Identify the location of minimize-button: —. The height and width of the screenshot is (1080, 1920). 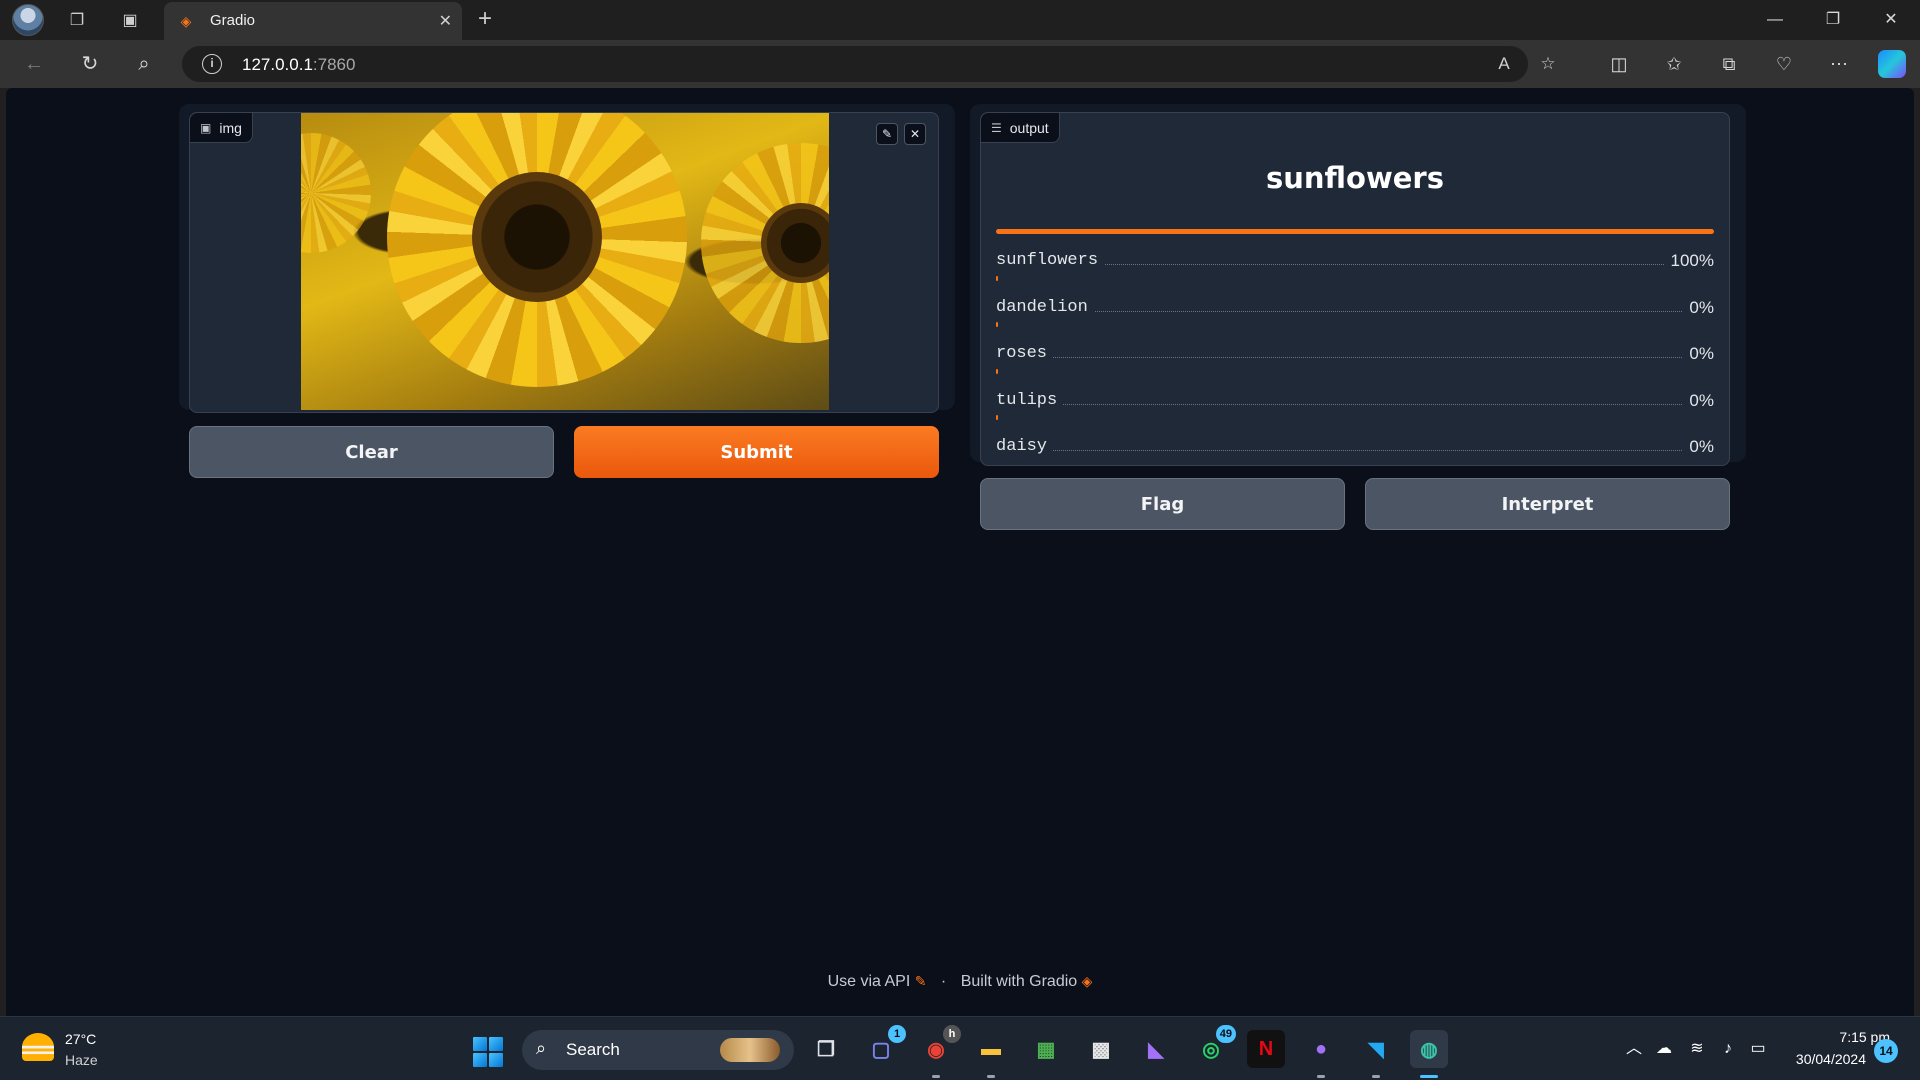
(1775, 20).